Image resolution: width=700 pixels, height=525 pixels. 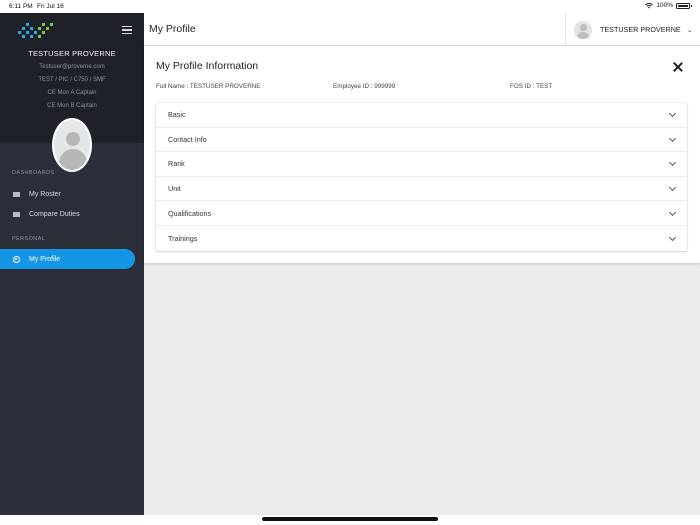 I want to click on fos-id-text: FOS ID : TEST, so click(x=531, y=86).